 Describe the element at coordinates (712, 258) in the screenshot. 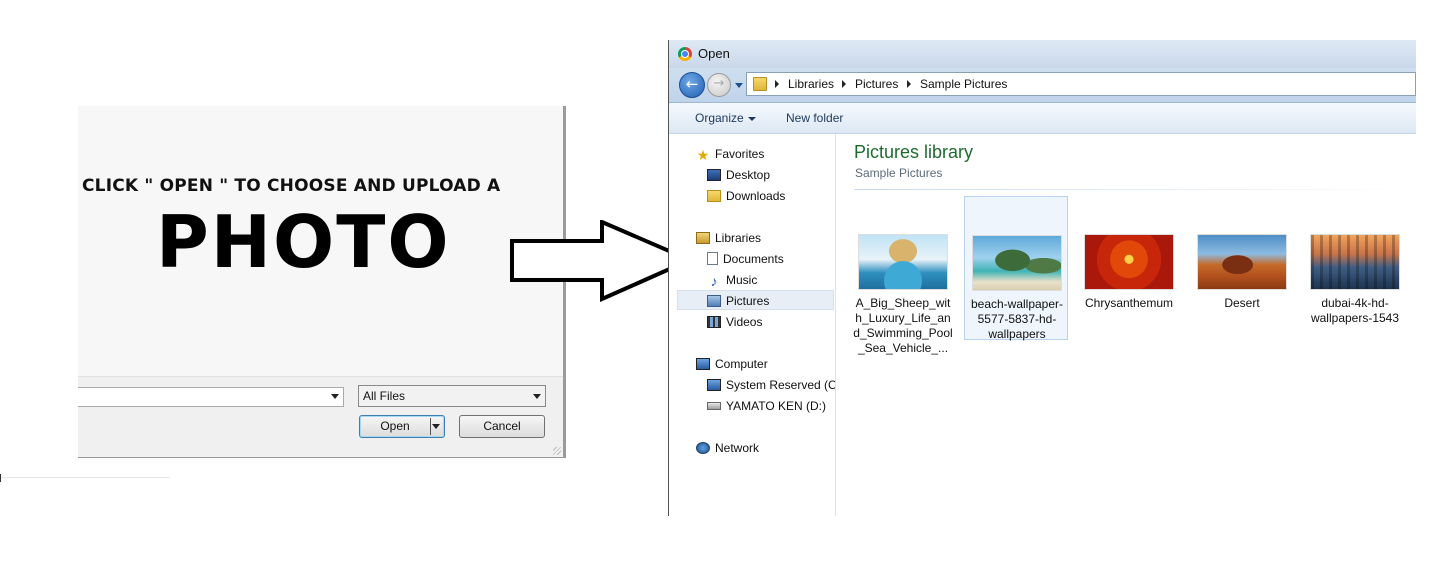

I see `document-icon` at that location.